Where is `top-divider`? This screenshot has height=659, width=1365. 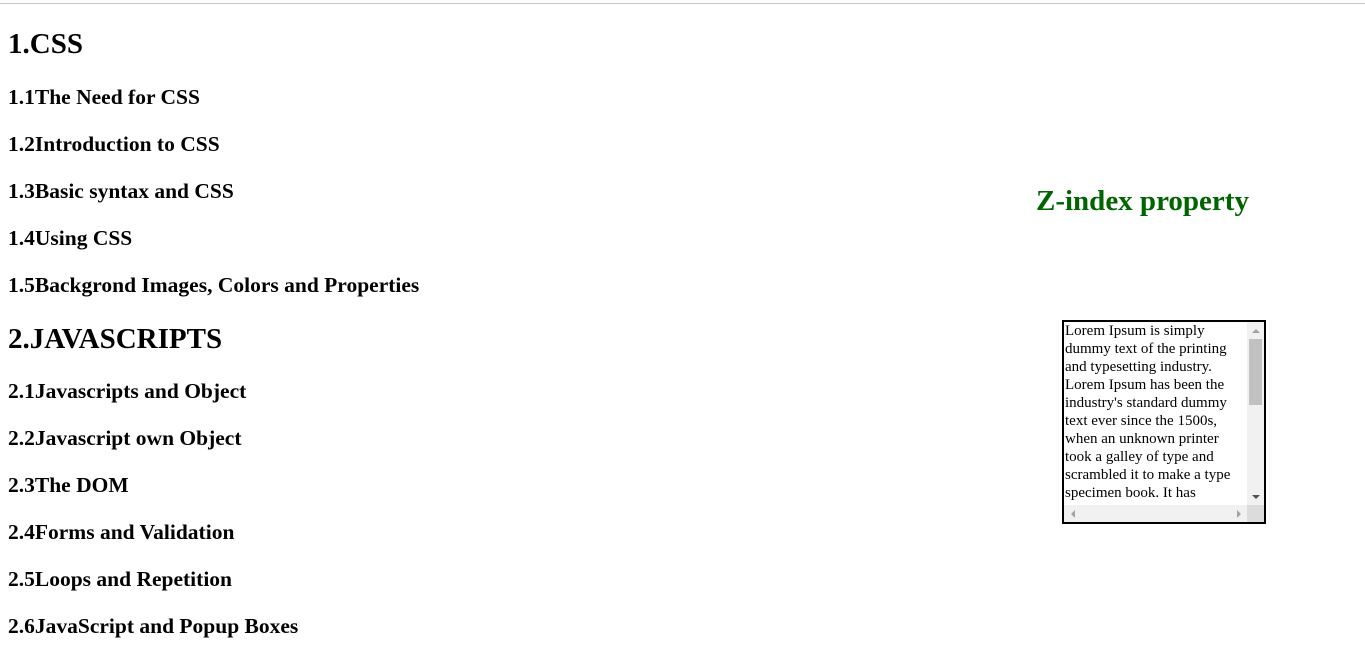 top-divider is located at coordinates (682, 3).